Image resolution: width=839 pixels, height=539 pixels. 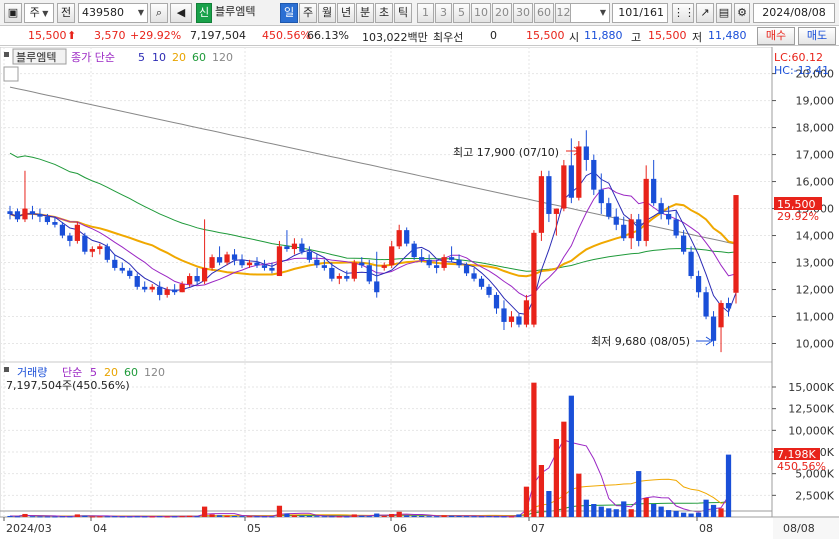 What do you see at coordinates (811, 409) in the screenshot?
I see `volume-tick-label: 12,500K` at bounding box center [811, 409].